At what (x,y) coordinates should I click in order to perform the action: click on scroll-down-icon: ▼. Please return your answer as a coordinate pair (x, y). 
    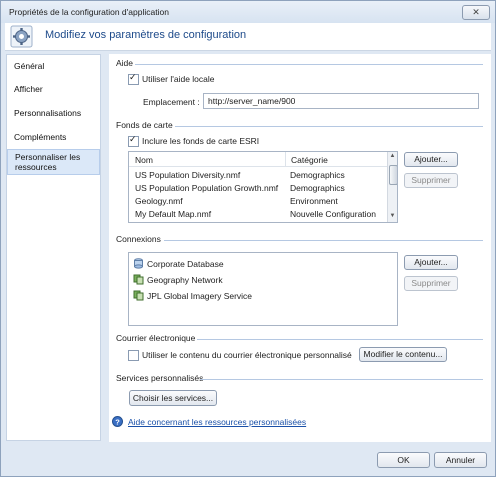
    Looking at the image, I should click on (392, 216).